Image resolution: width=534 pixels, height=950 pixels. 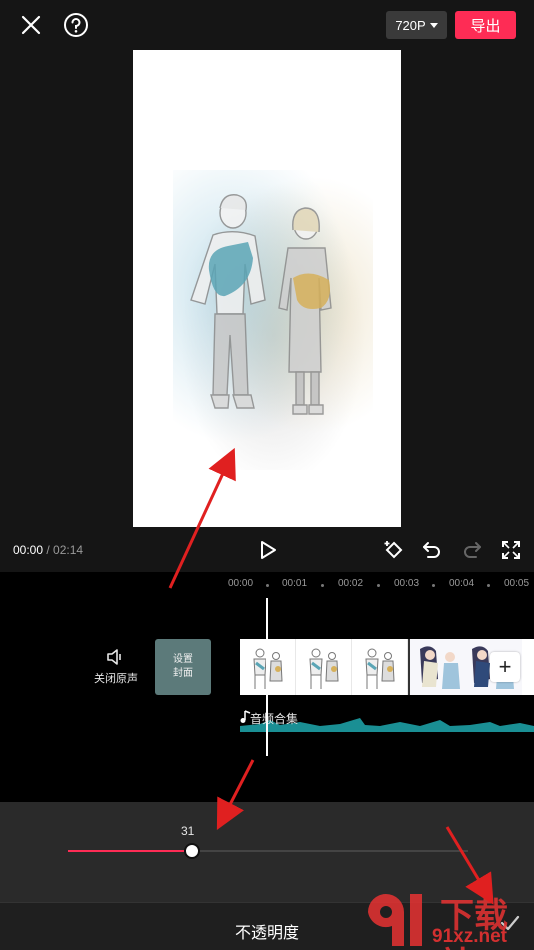 I want to click on add-clip-button: +, so click(x=505, y=667).